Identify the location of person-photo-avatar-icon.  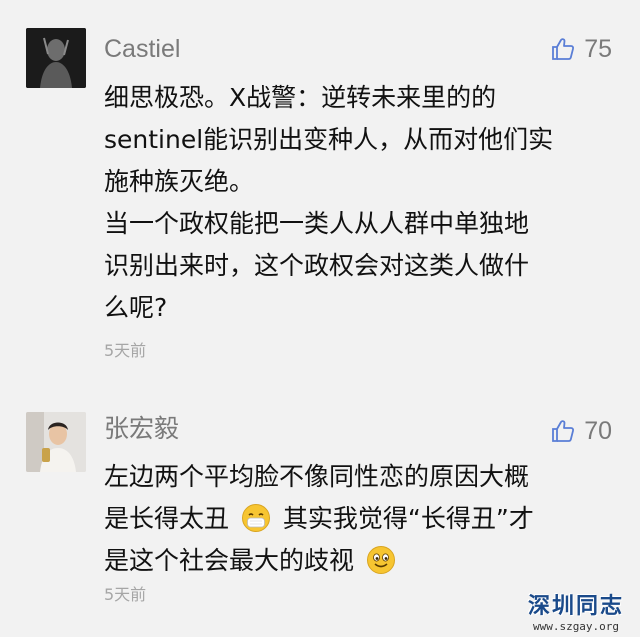
(56, 442).